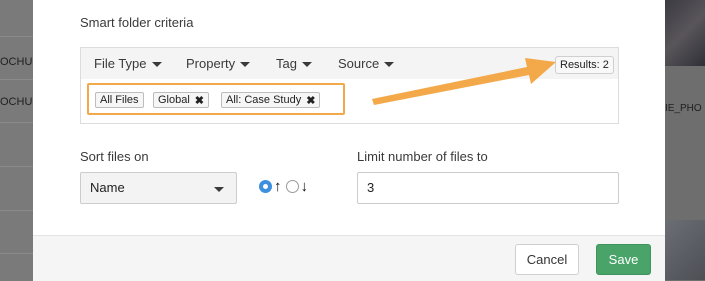 The width and height of the screenshot is (705, 281). I want to click on chip-label: Global, so click(174, 100).